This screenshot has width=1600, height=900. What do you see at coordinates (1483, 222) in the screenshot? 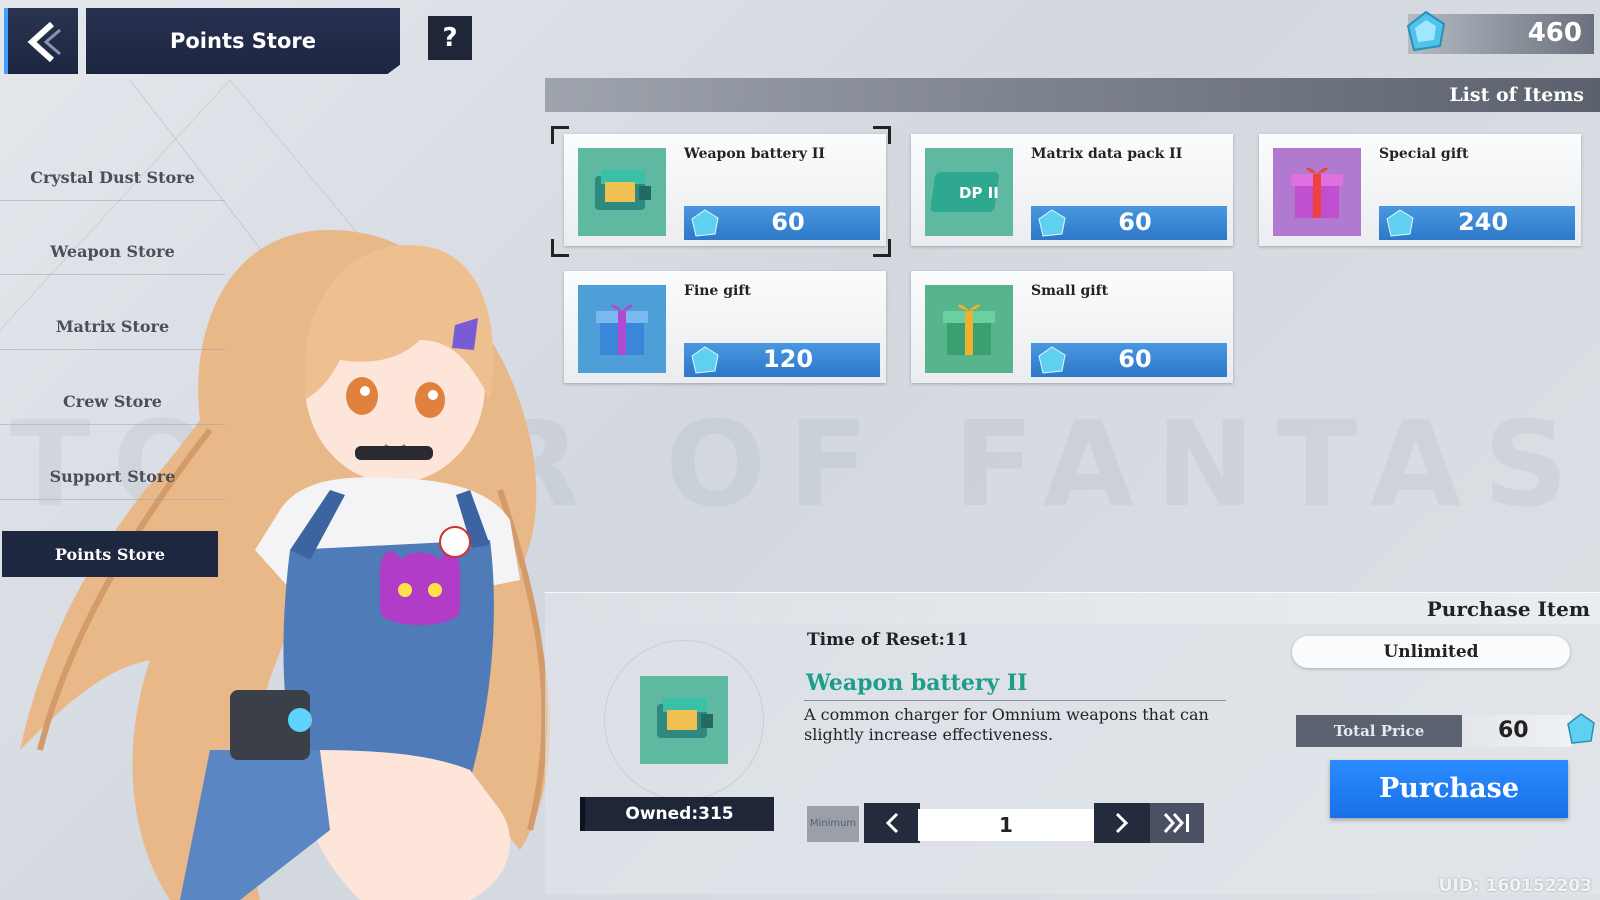
I see `item-price: 240` at bounding box center [1483, 222].